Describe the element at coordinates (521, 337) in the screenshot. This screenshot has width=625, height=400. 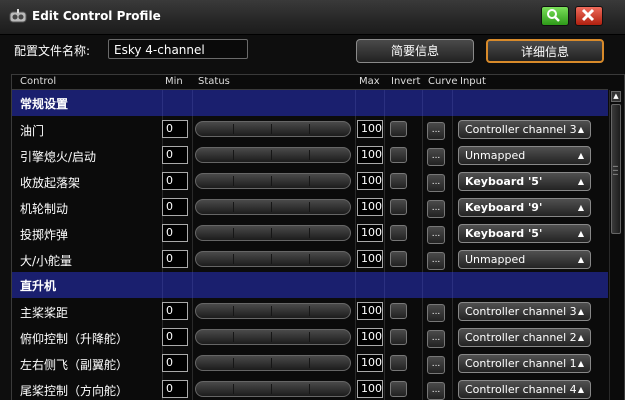
I see `input-mapping-value: Controller channel 2` at that location.